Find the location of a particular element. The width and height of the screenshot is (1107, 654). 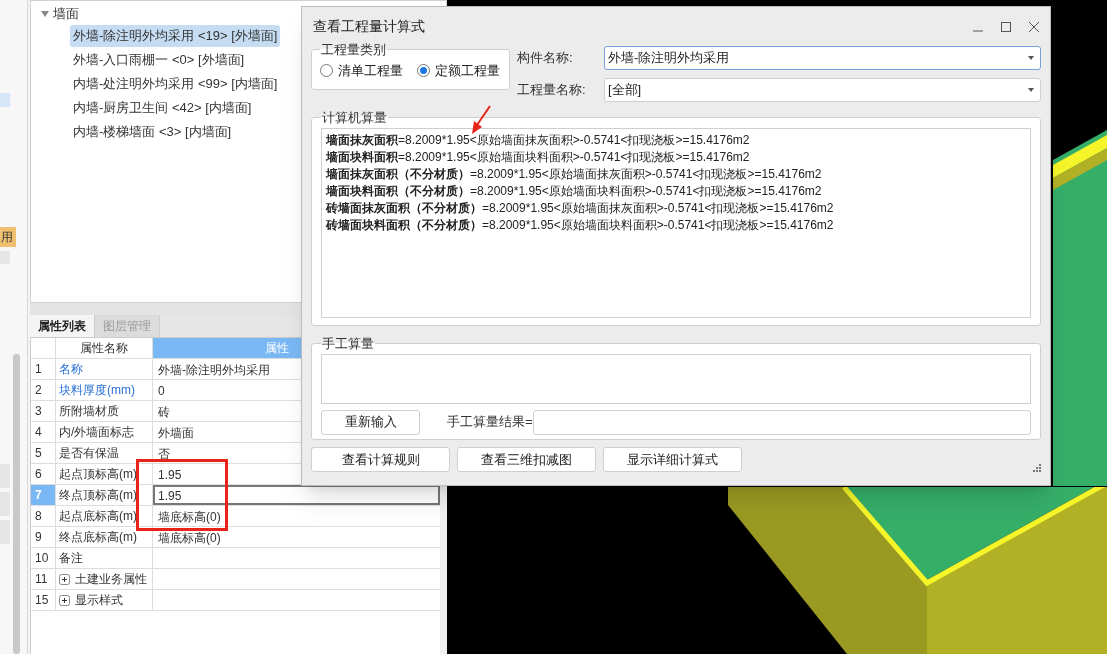

property-value: 外墙-除注明外均采用 is located at coordinates (214, 370).